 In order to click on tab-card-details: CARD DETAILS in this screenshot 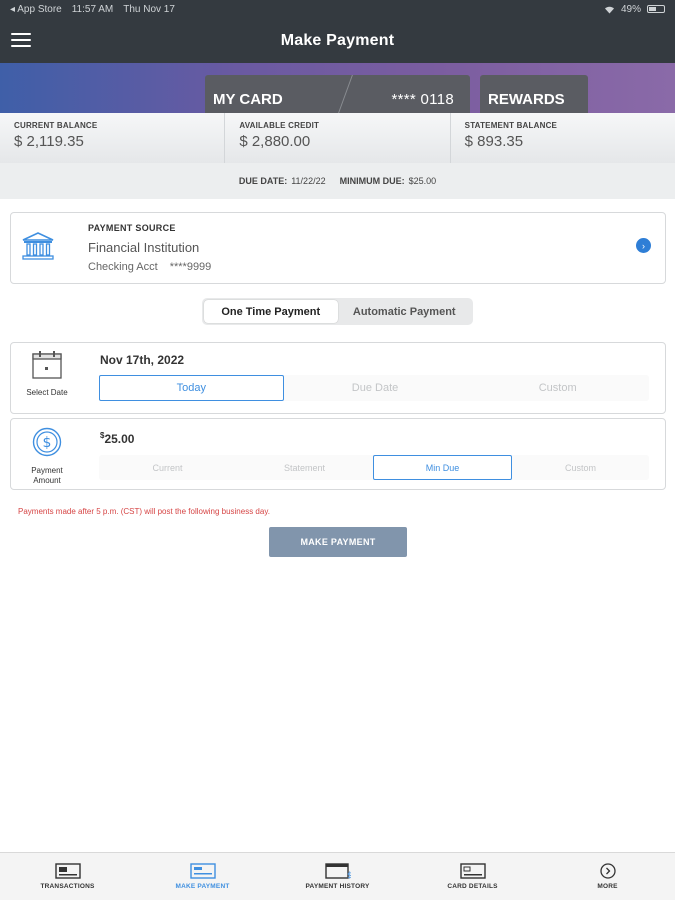, I will do `click(472, 876)`.